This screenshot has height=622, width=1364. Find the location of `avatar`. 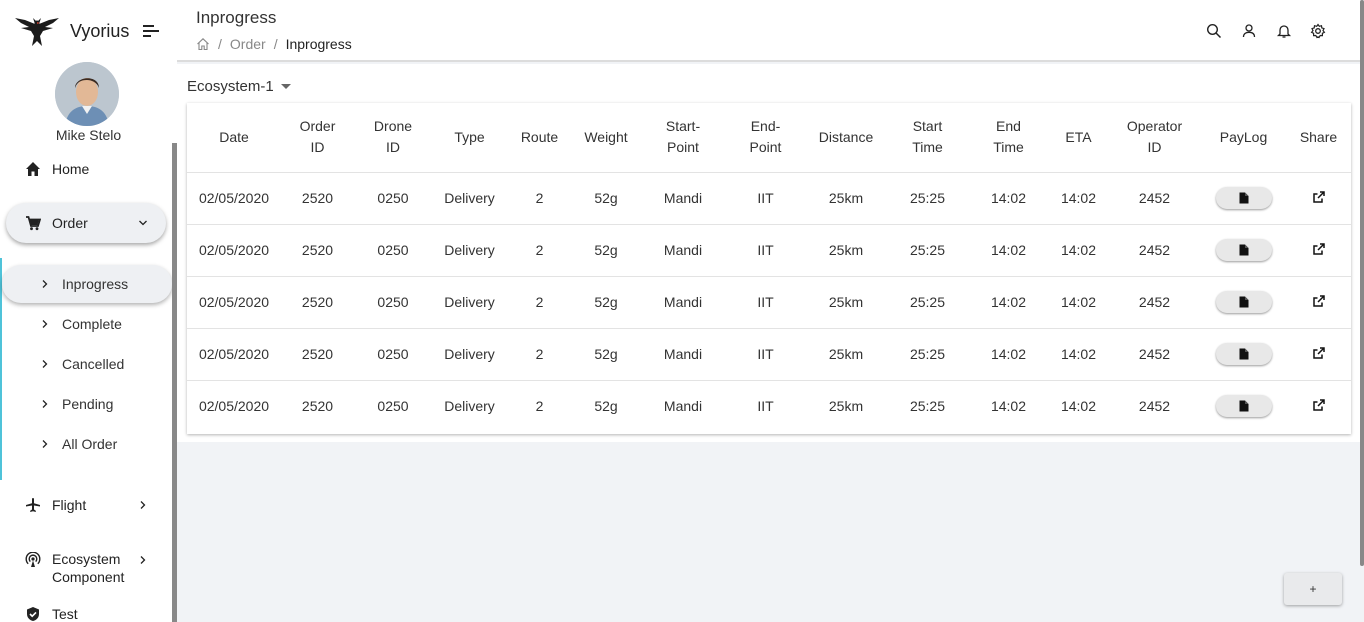

avatar is located at coordinates (87, 94).